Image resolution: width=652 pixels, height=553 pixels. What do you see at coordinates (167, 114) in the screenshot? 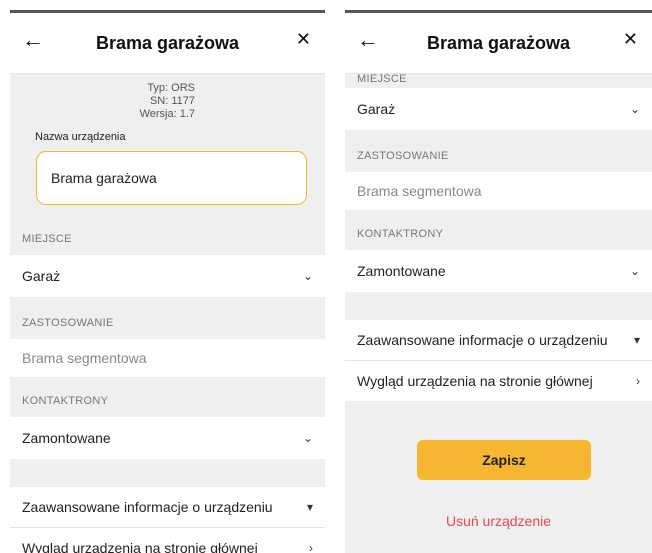
I see `device-version: Wersja: 1.7` at bounding box center [167, 114].